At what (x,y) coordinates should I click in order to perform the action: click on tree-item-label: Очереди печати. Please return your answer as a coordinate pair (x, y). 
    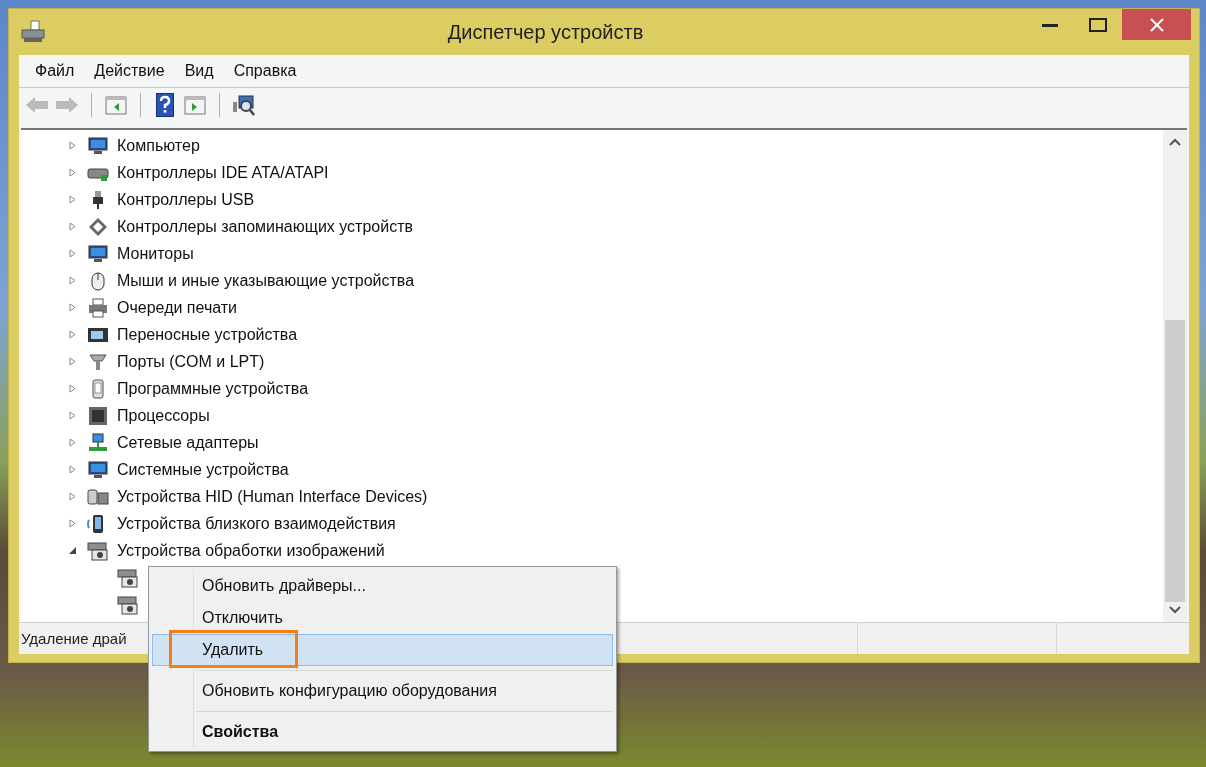
    Looking at the image, I should click on (177, 307).